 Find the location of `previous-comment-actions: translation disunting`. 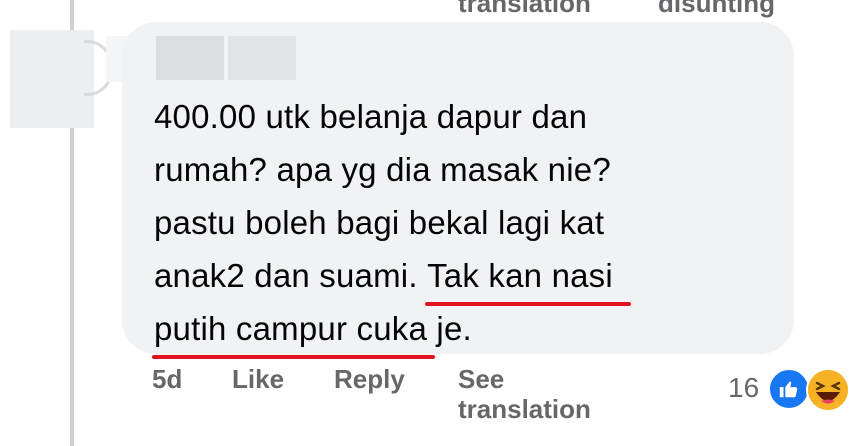

previous-comment-actions: translation disunting is located at coordinates (425, 9).